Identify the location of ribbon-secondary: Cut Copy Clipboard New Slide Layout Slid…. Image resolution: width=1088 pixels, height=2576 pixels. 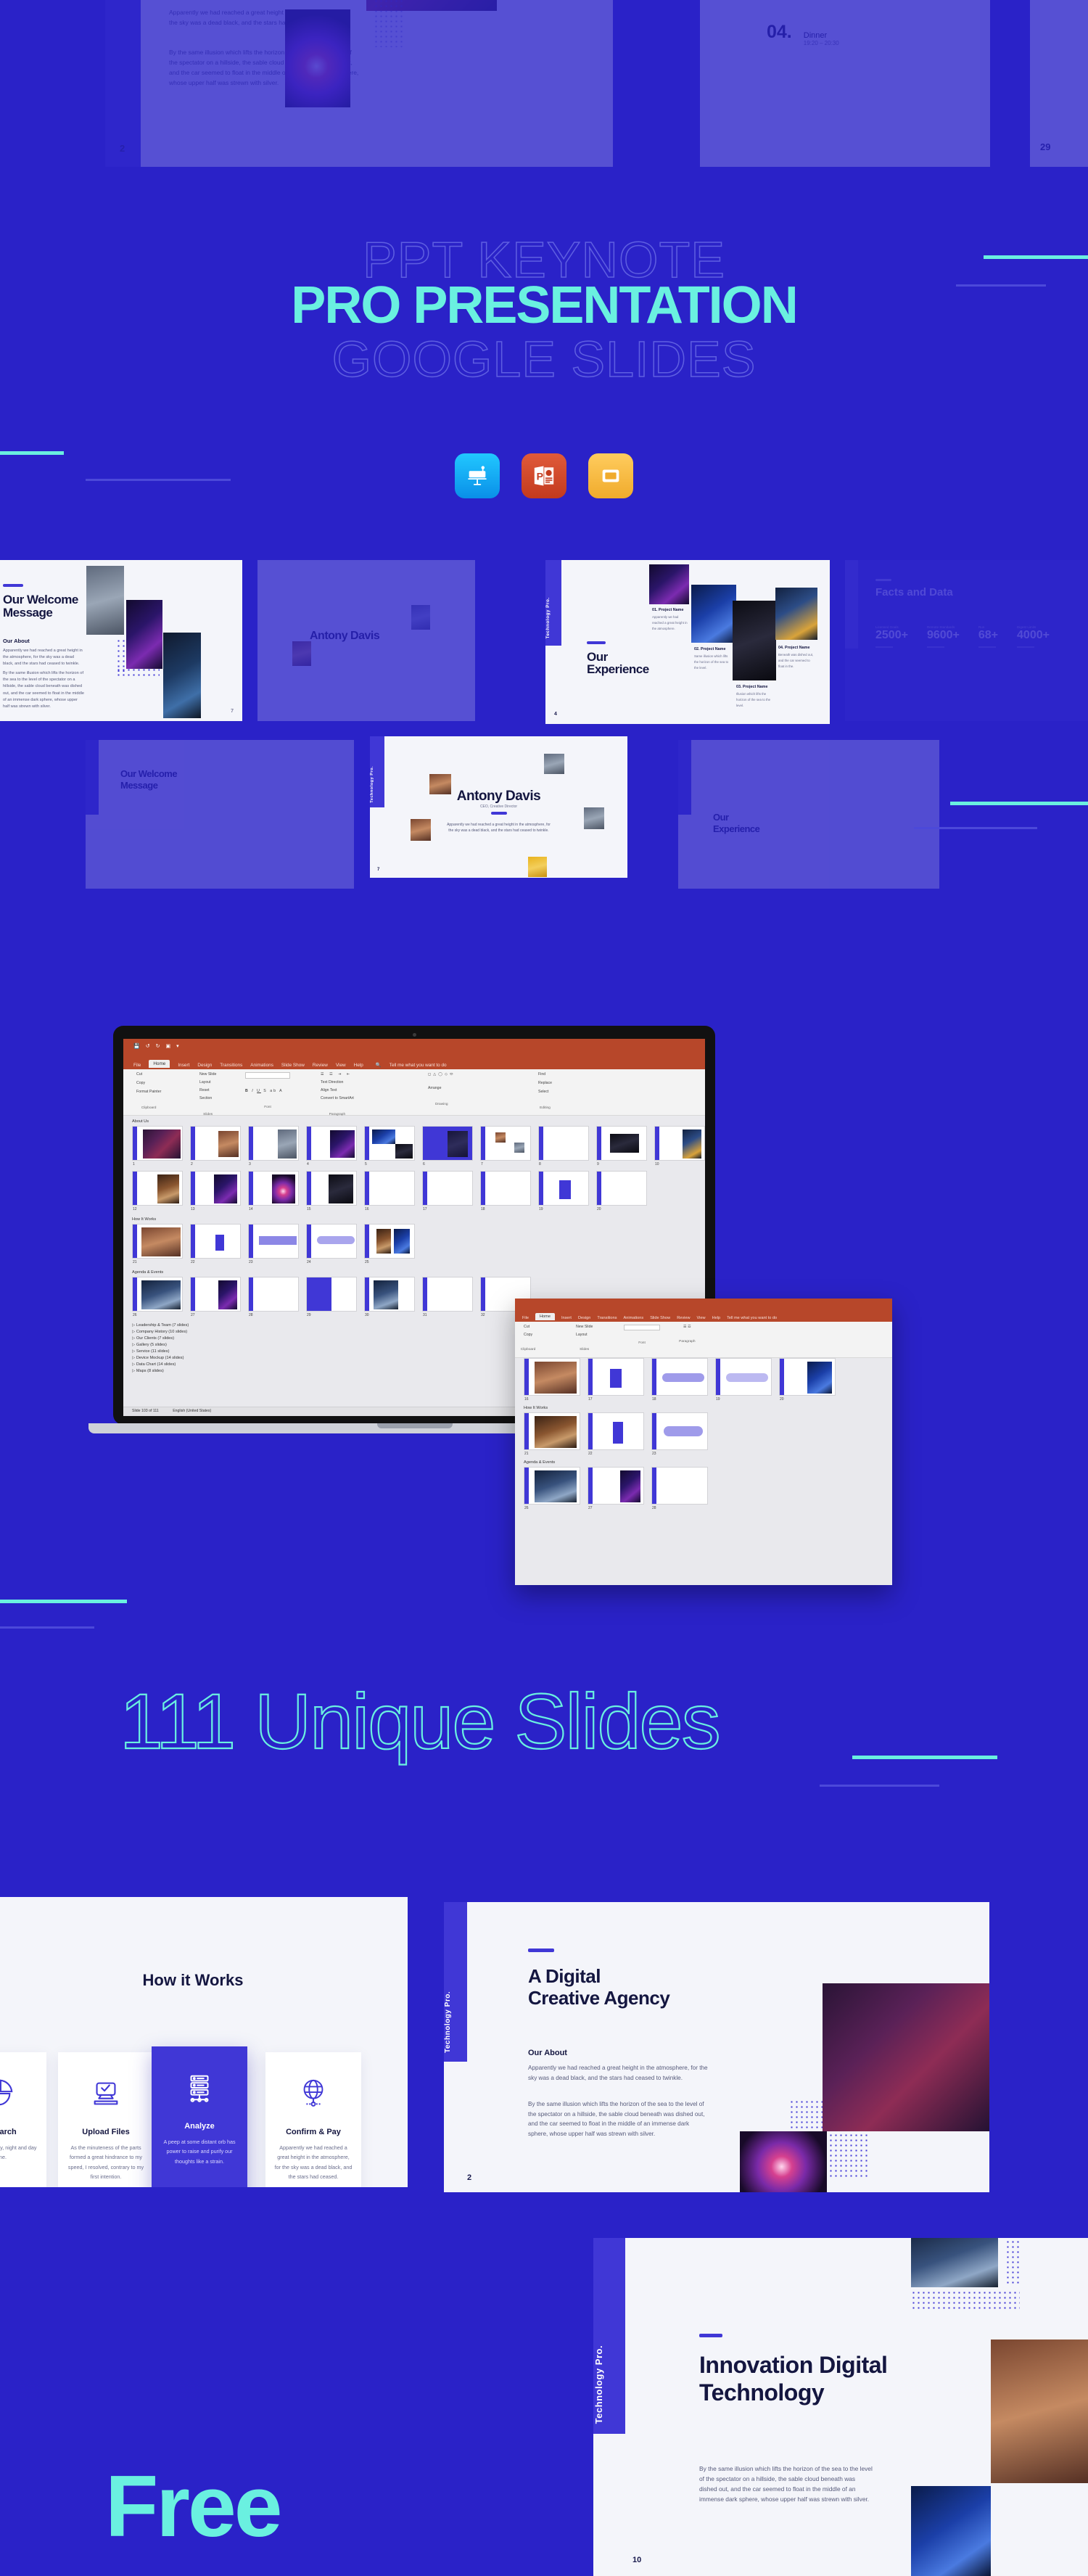
(703, 1340).